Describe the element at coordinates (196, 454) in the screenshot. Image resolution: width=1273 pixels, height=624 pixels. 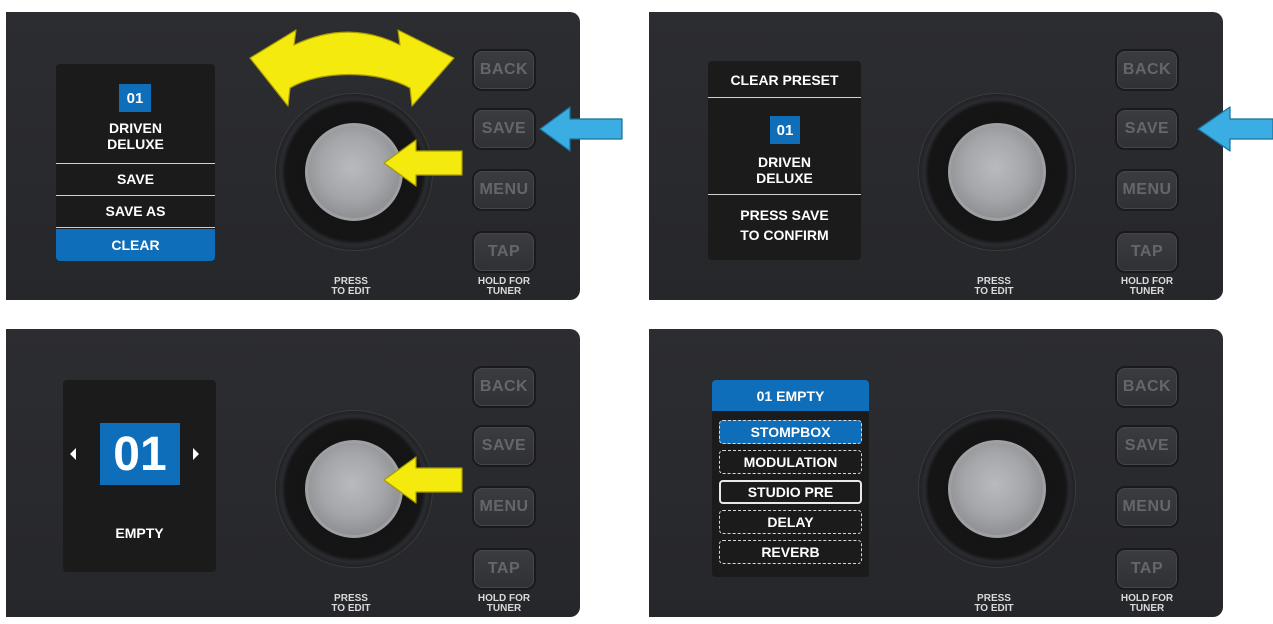
I see `chevron-right-icon` at that location.